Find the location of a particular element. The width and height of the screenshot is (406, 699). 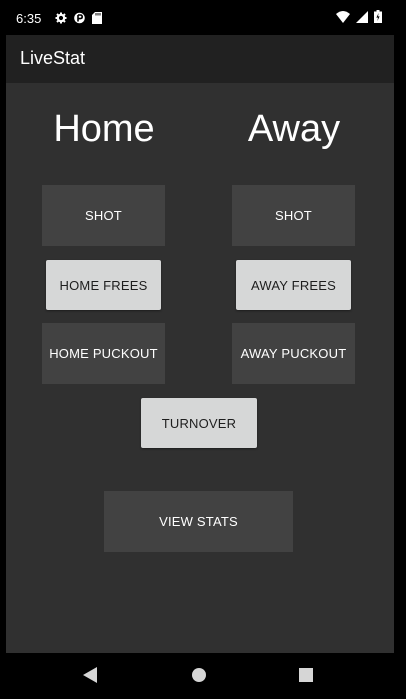

away-frees-button: AWAY FREES is located at coordinates (293, 285).